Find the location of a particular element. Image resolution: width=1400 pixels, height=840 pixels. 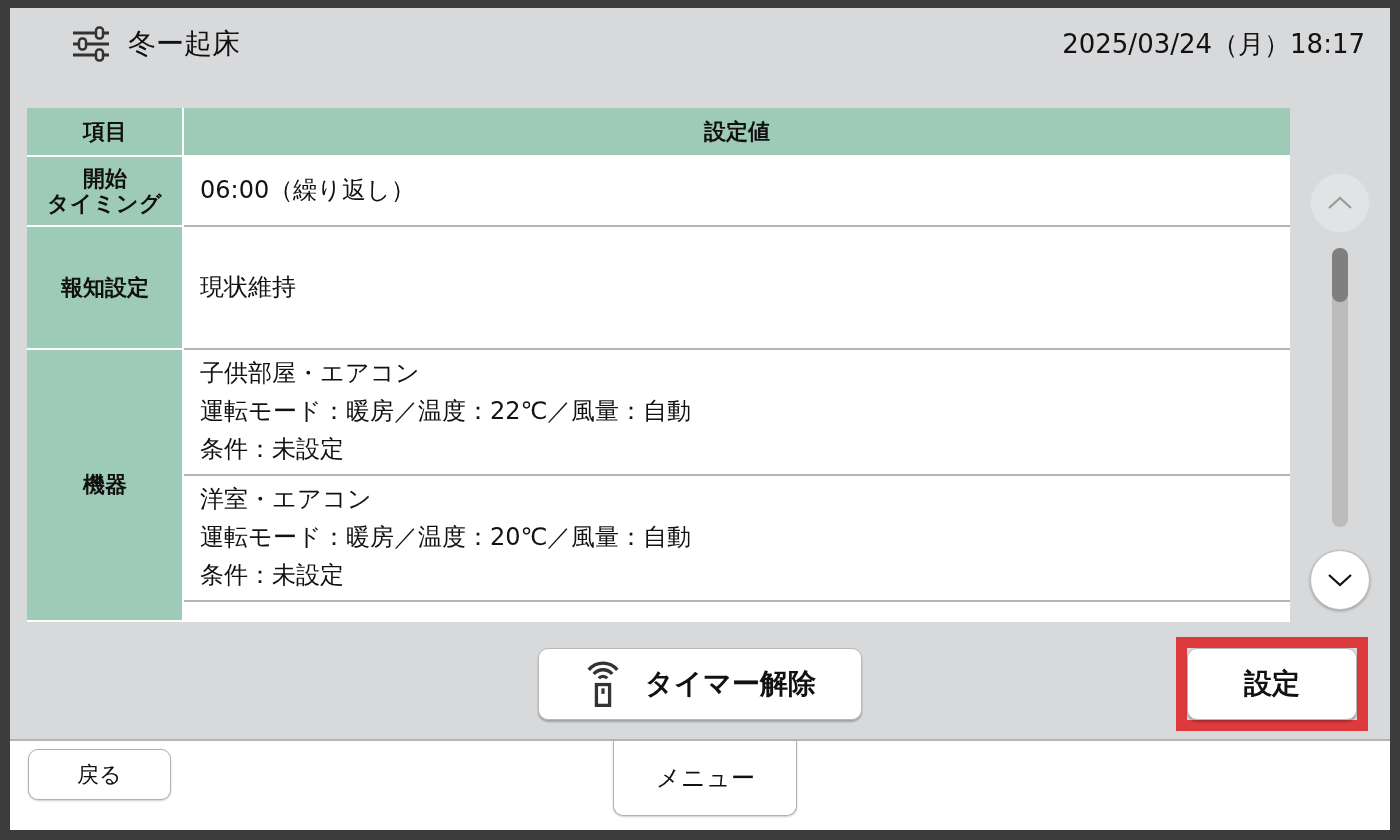

chevron-up-icon is located at coordinates (1340, 203).